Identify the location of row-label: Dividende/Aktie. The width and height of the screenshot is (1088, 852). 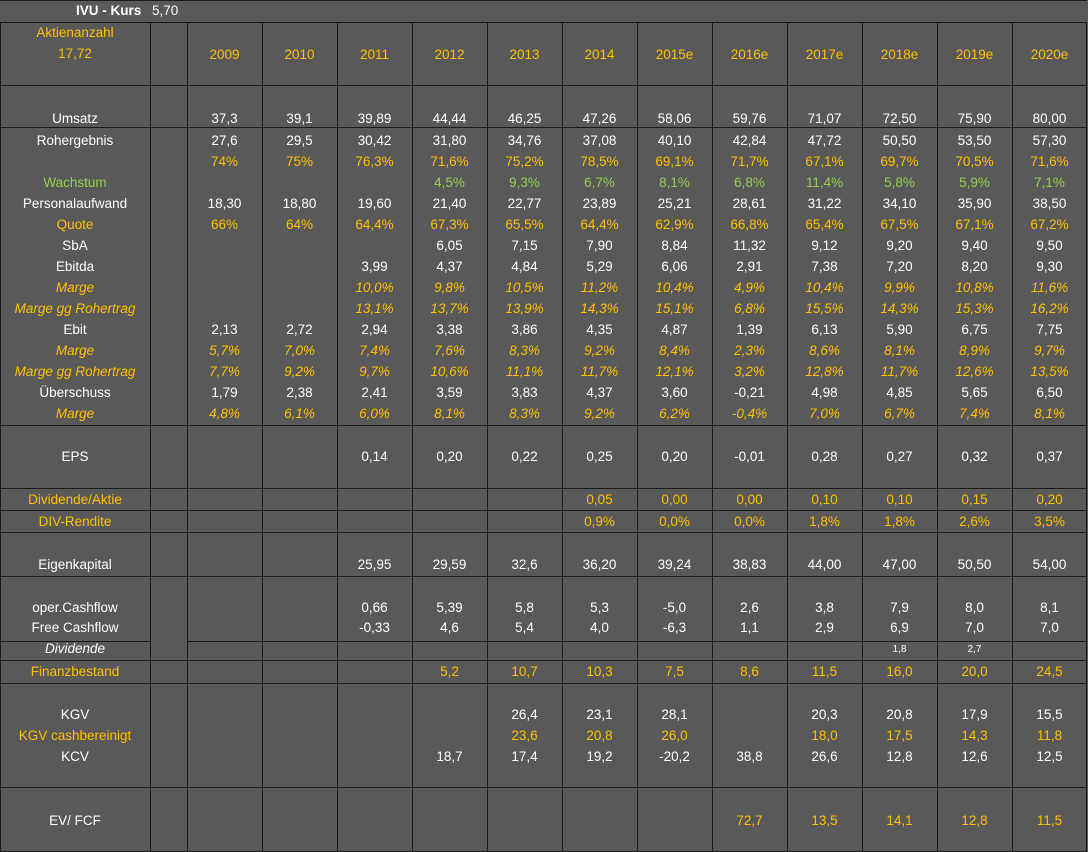
(75, 499).